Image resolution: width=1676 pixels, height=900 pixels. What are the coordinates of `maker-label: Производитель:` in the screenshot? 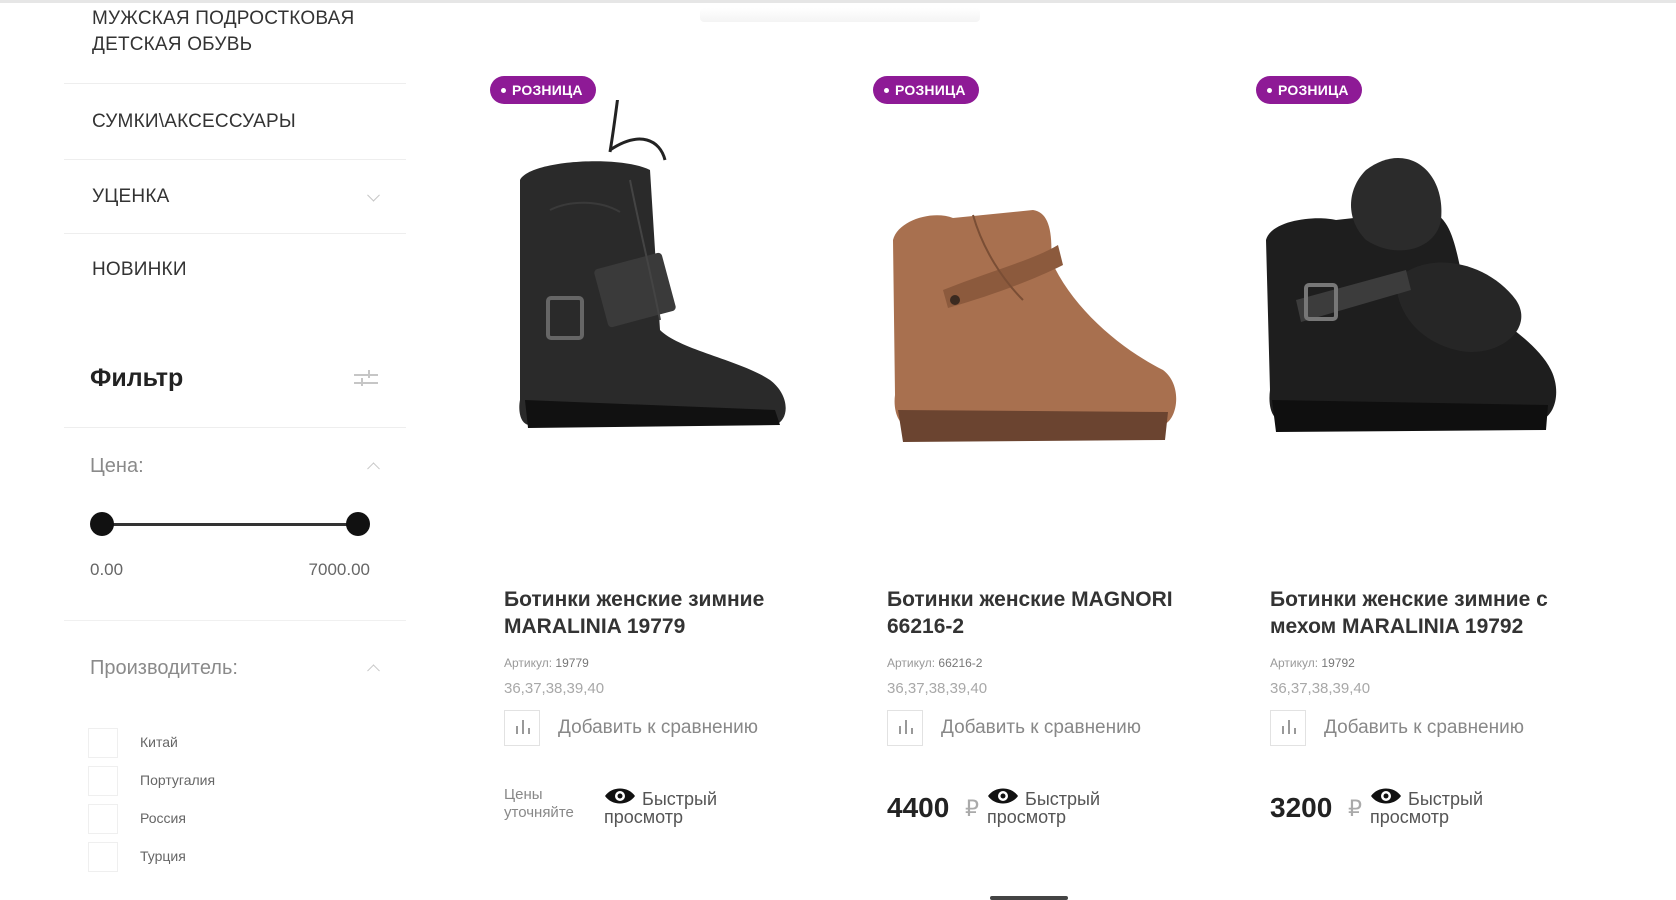 It's located at (164, 668).